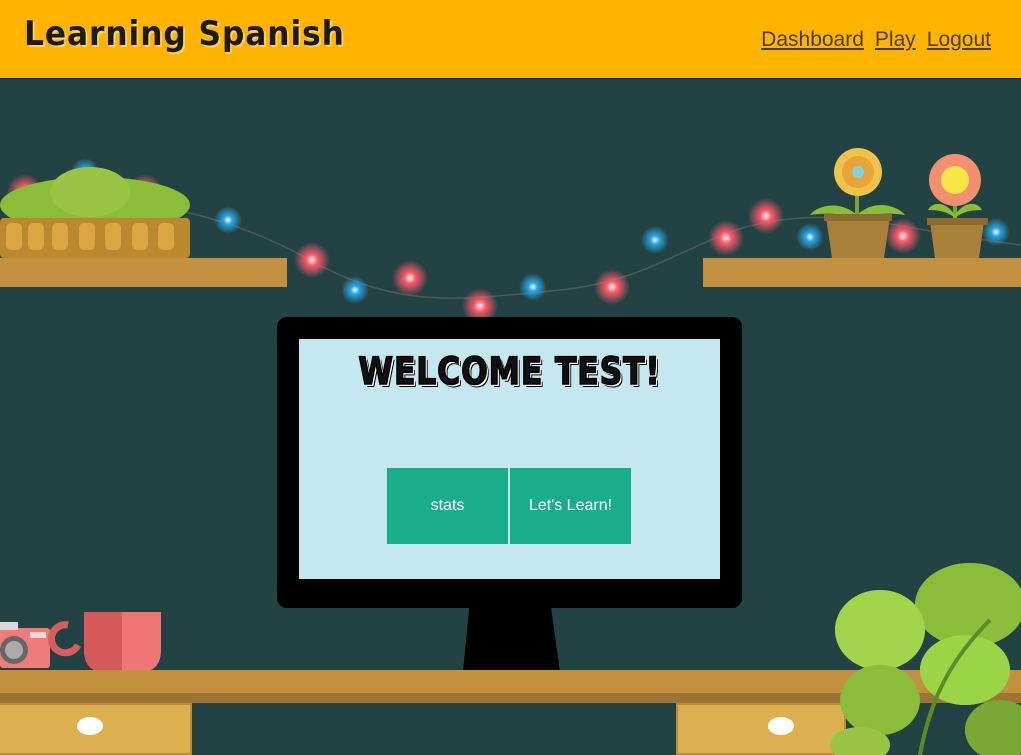 This screenshot has width=1021, height=755. I want to click on stats-button: stats, so click(447, 506).